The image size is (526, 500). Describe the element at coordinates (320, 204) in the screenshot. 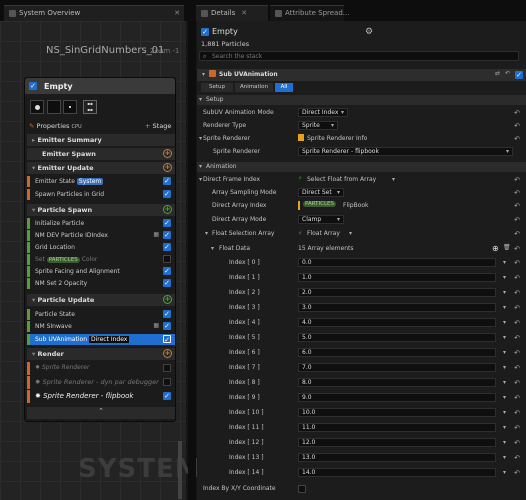

I see `particles-tag: PARTICLES` at that location.